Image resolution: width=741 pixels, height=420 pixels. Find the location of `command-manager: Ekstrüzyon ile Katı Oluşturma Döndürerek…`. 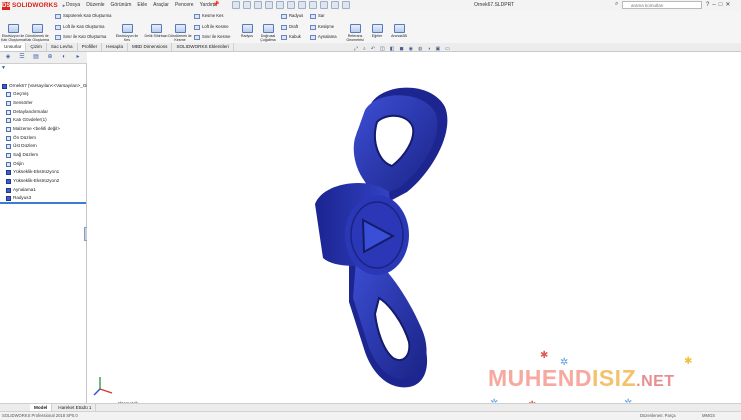

command-manager: Ekstrüzyon ile Katı Oluşturma Döndürerek… is located at coordinates (370, 27).